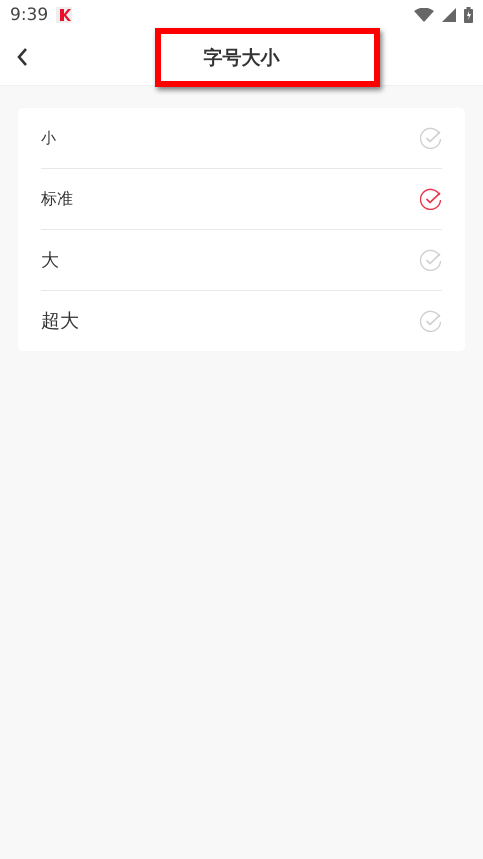 Image resolution: width=483 pixels, height=859 pixels. What do you see at coordinates (60, 321) in the screenshot?
I see `option-label: 超大` at bounding box center [60, 321].